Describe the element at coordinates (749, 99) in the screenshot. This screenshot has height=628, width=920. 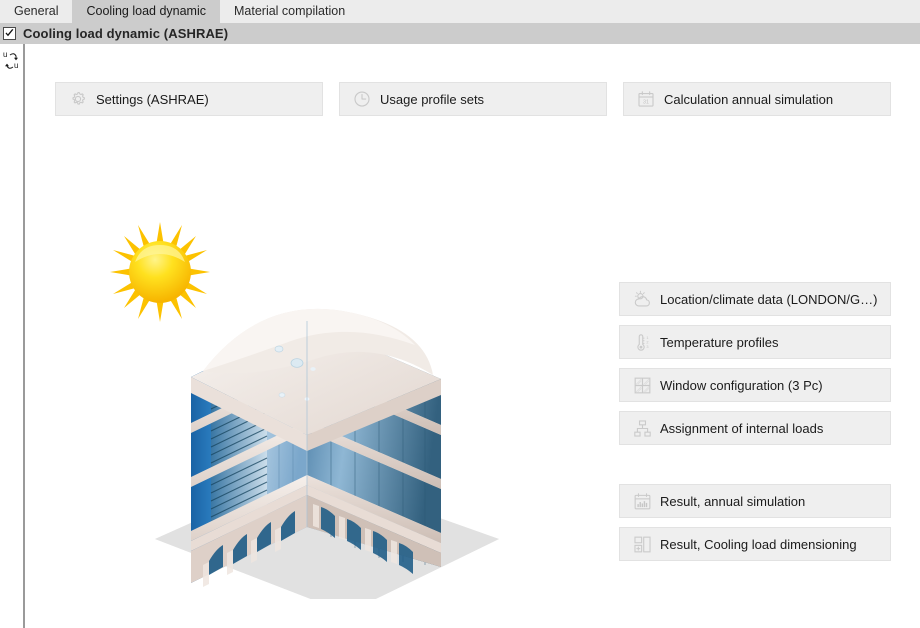
I see `calculation-annual-simulation-label: Calculation annual simulation` at that location.